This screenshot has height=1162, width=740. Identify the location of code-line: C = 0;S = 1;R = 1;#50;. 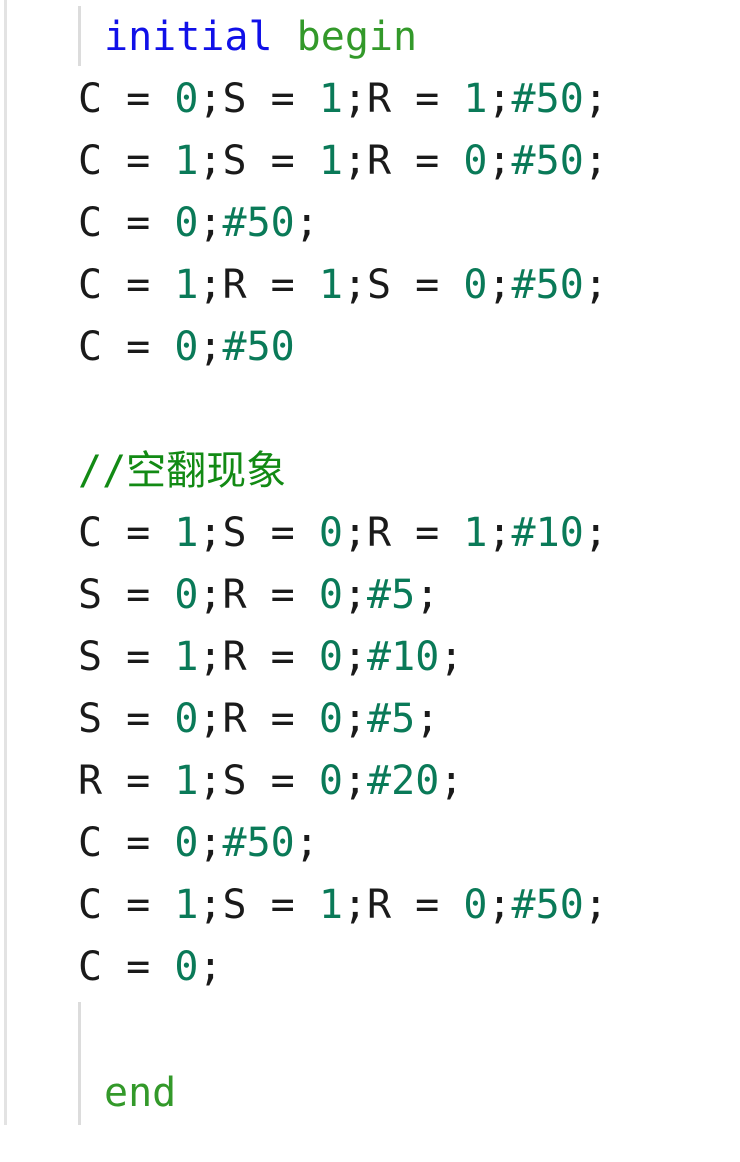
(343, 99).